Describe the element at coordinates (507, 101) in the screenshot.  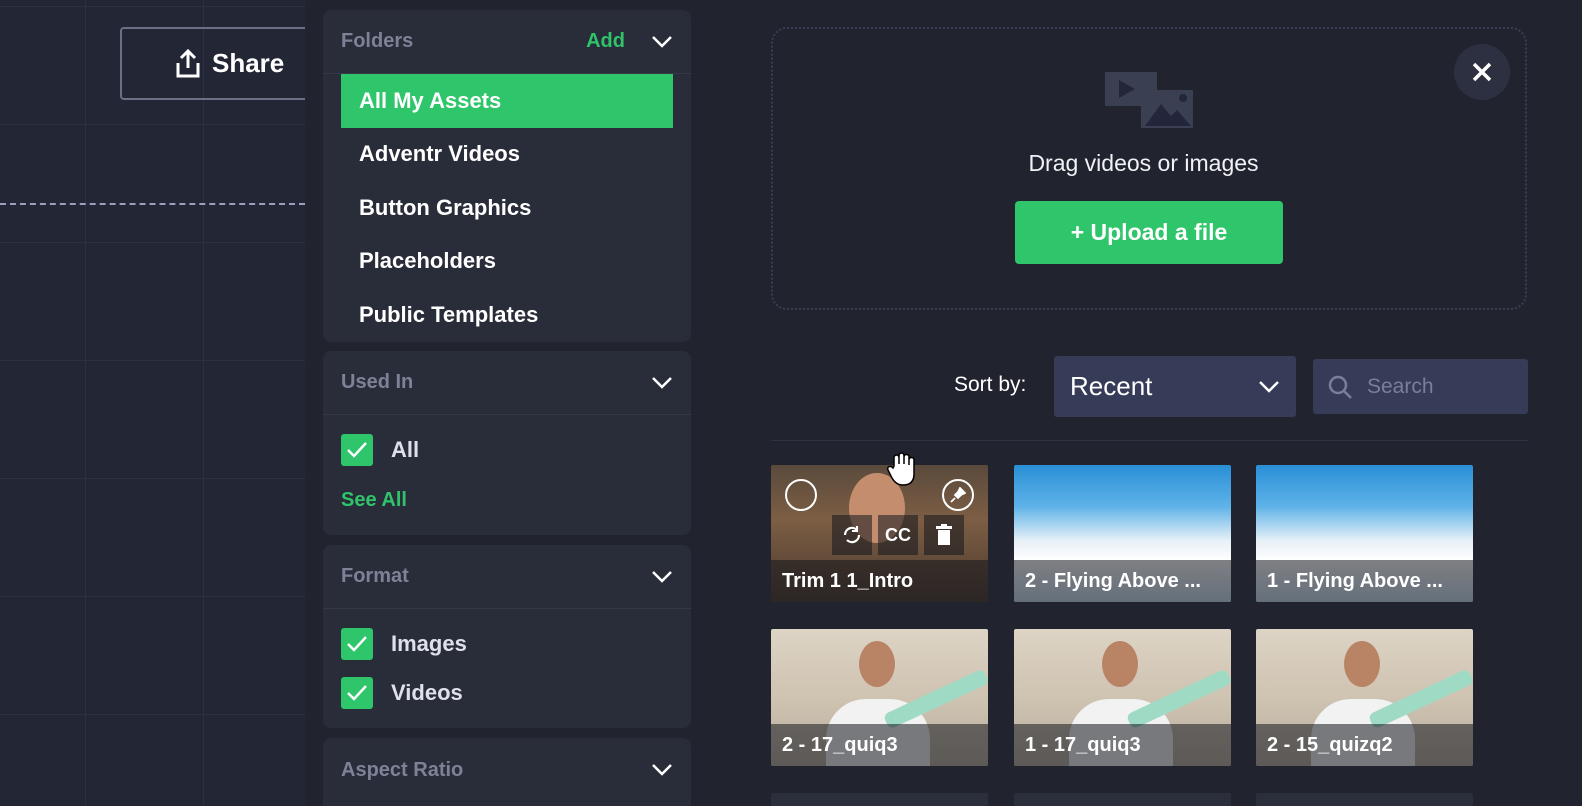
I see `folder-item-all-my-assets: All My Assets` at that location.